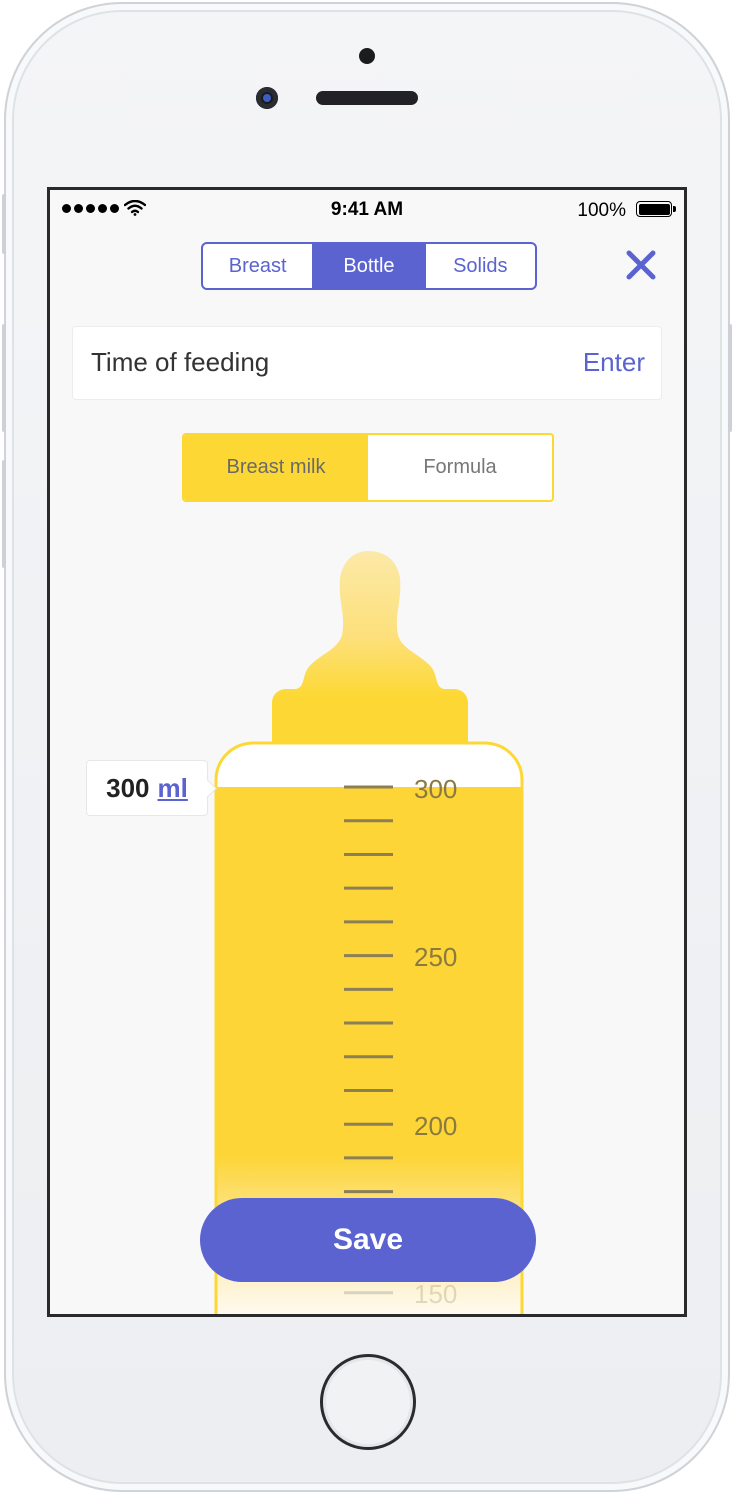 The image size is (734, 1496). I want to click on save-button: Save, so click(368, 1240).